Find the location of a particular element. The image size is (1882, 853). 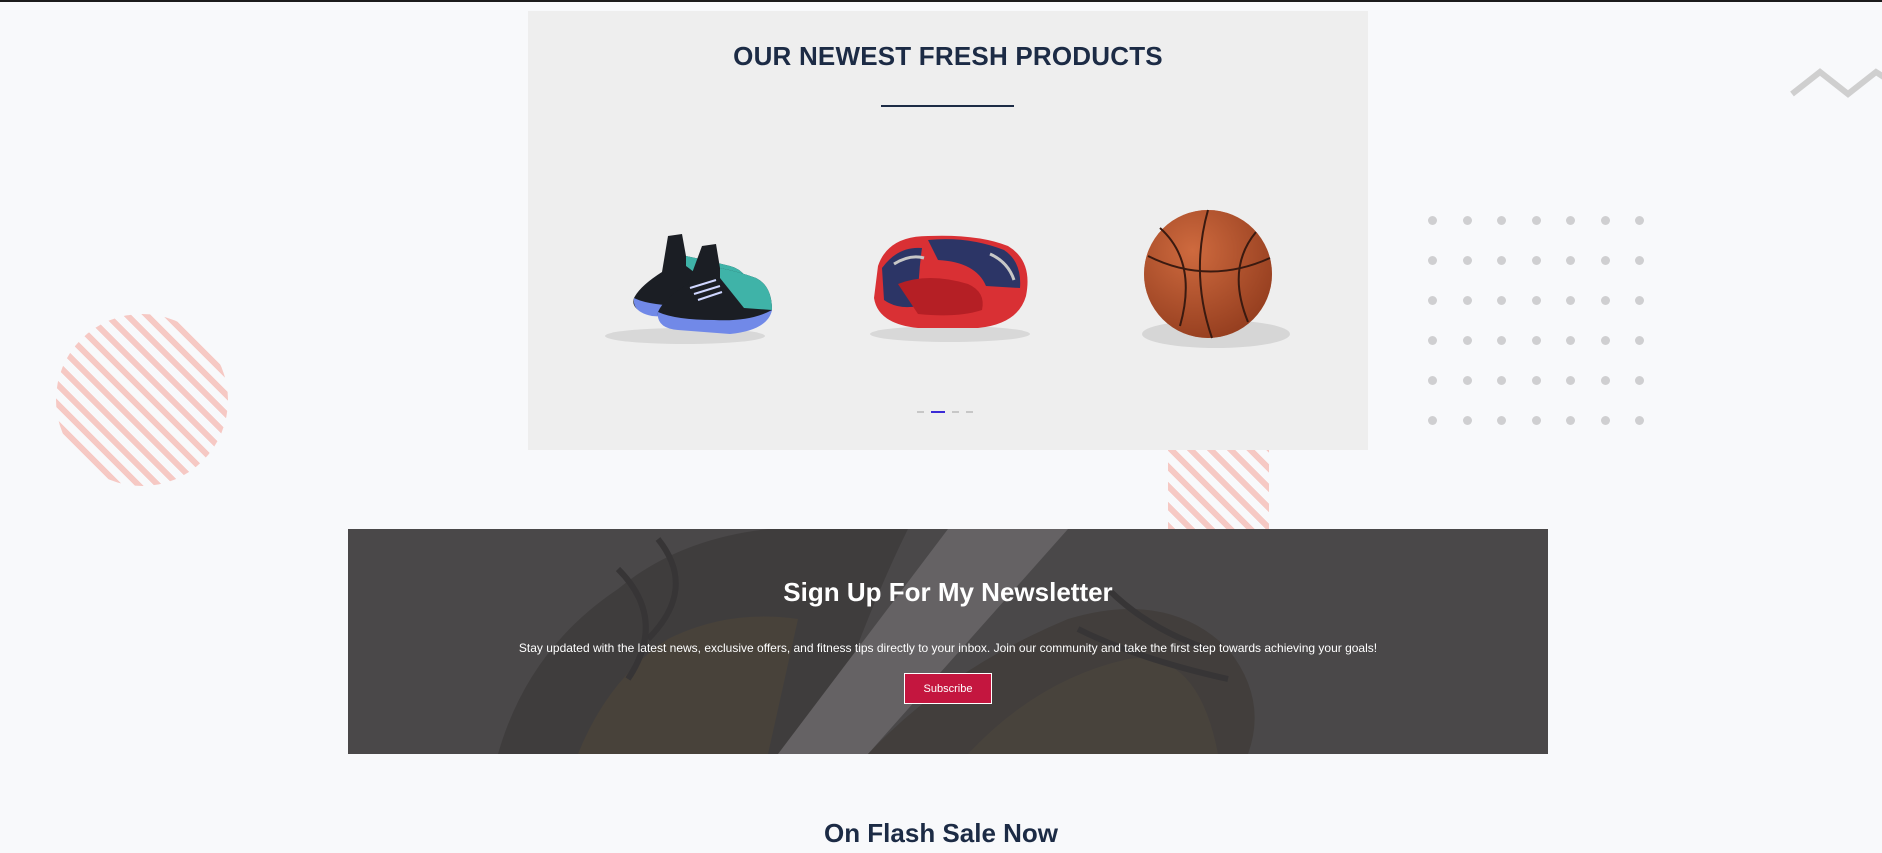

product-card-sneakers is located at coordinates (680, 281).